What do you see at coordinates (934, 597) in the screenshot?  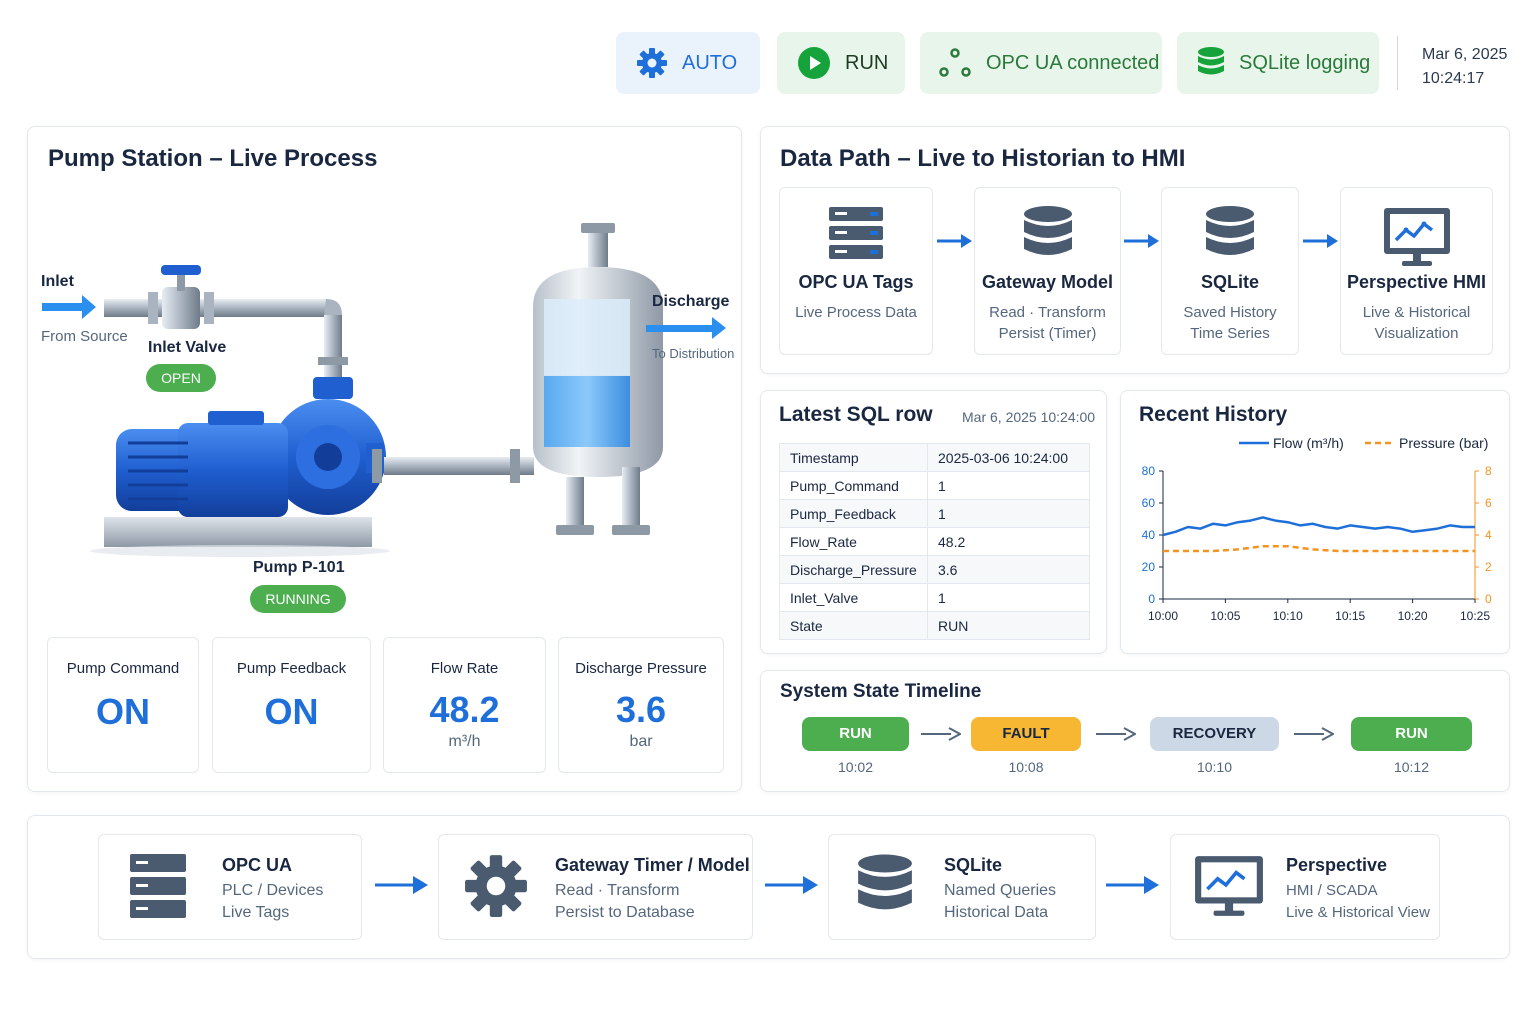 I see `table-row: Inlet_Valve 1` at bounding box center [934, 597].